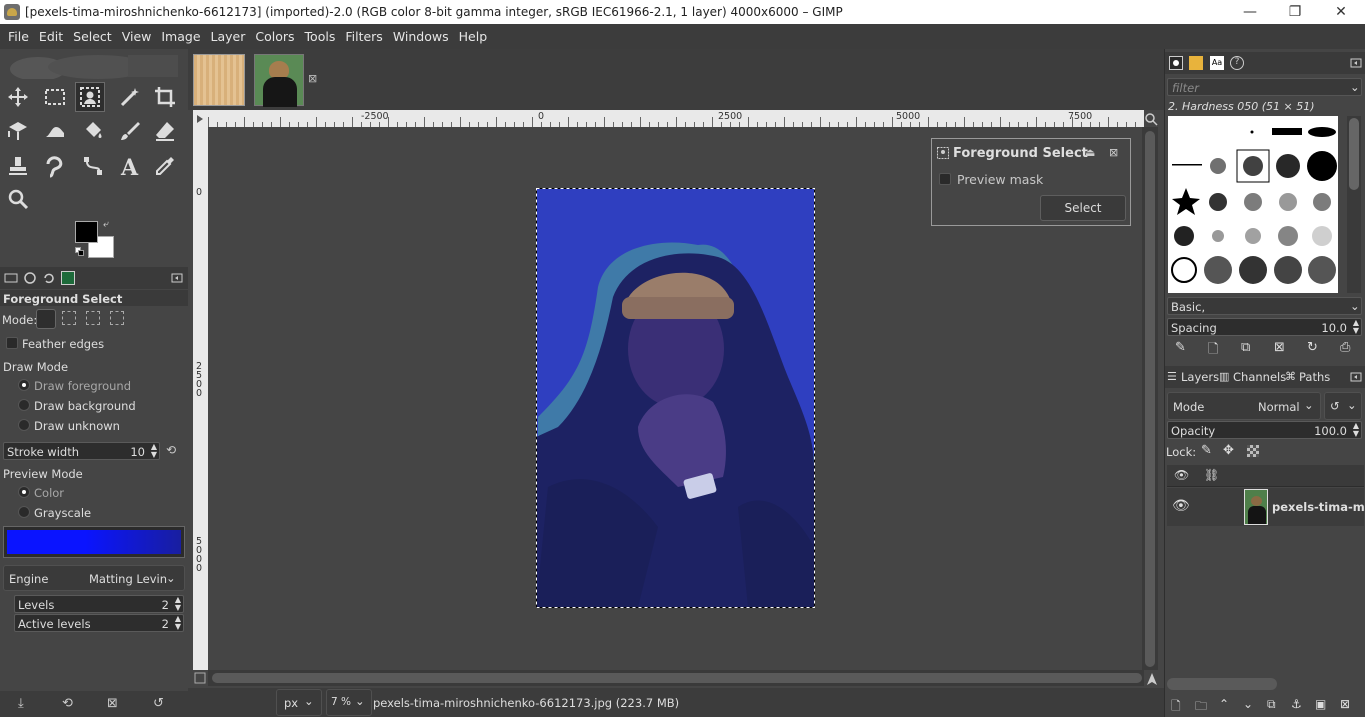 The width and height of the screenshot is (1365, 717). I want to click on layers-tab: ☰ Layers, so click(1193, 377).